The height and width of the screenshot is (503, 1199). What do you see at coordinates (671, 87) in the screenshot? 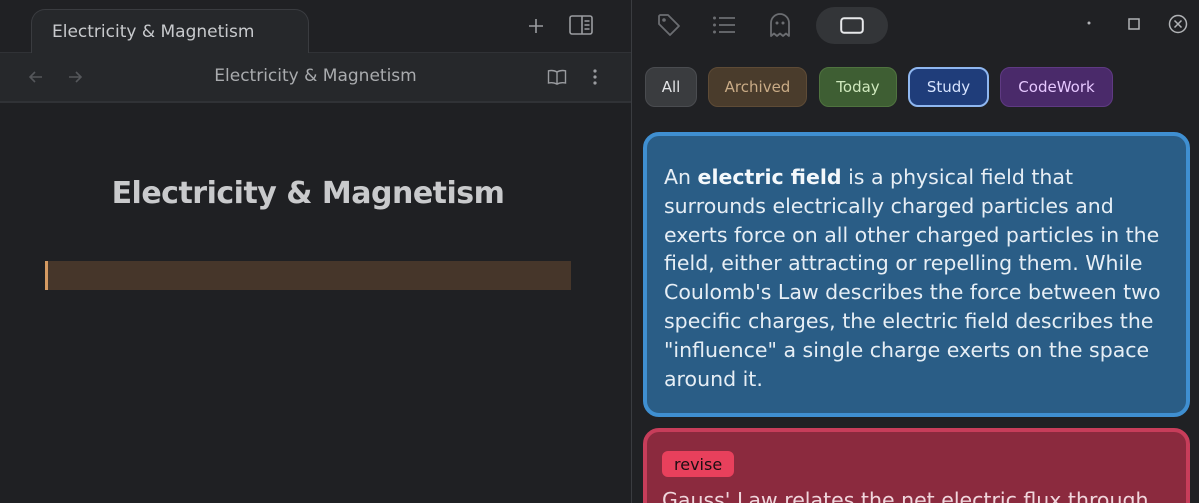
I see `filter-all: All` at bounding box center [671, 87].